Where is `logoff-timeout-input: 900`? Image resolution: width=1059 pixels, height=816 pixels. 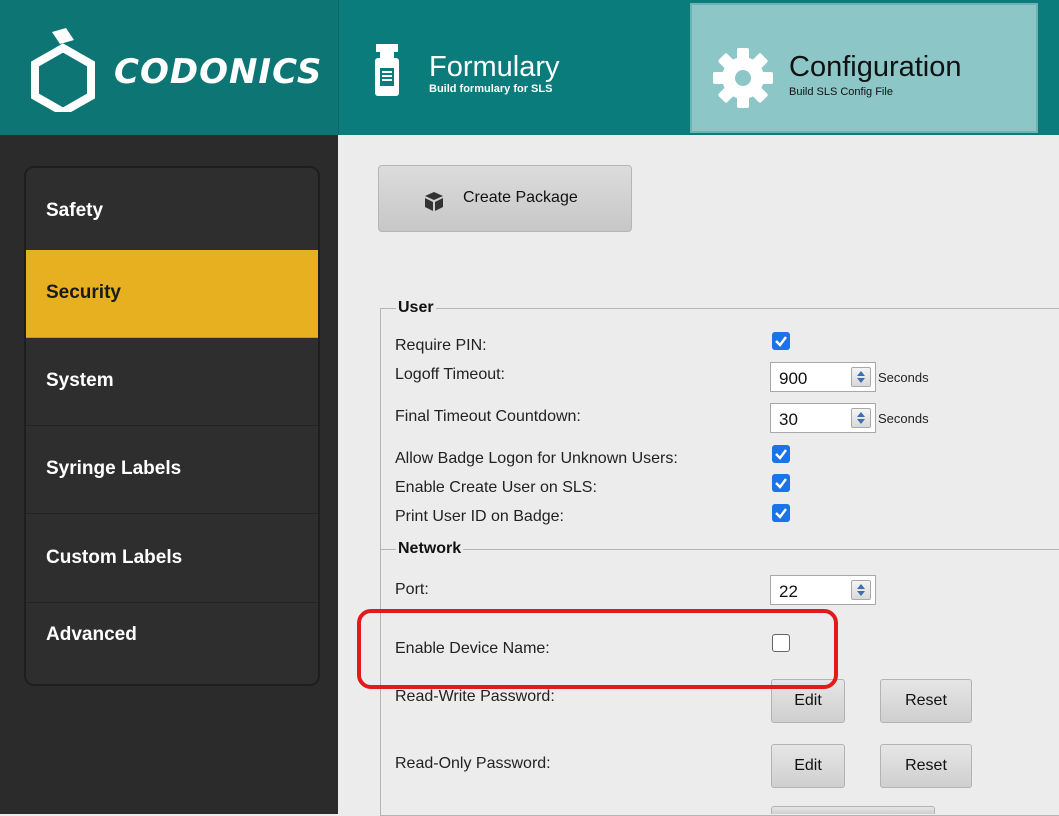 logoff-timeout-input: 900 is located at coordinates (823, 377).